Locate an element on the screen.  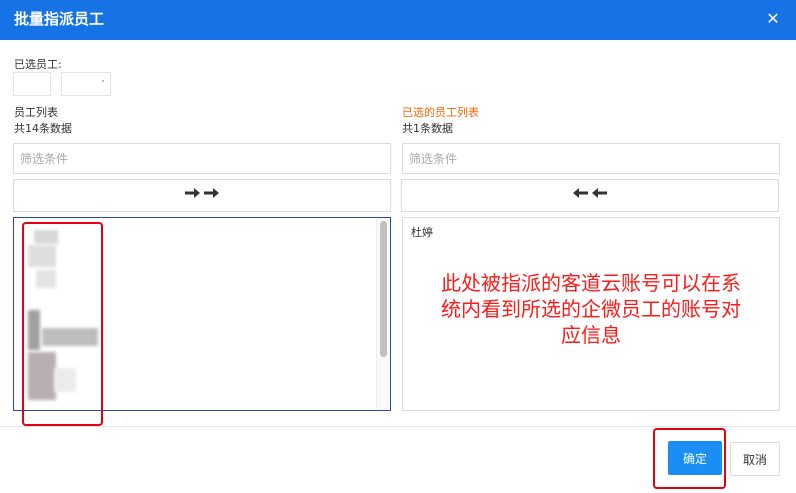
employee-list-title: 员工列表 is located at coordinates (36, 112).